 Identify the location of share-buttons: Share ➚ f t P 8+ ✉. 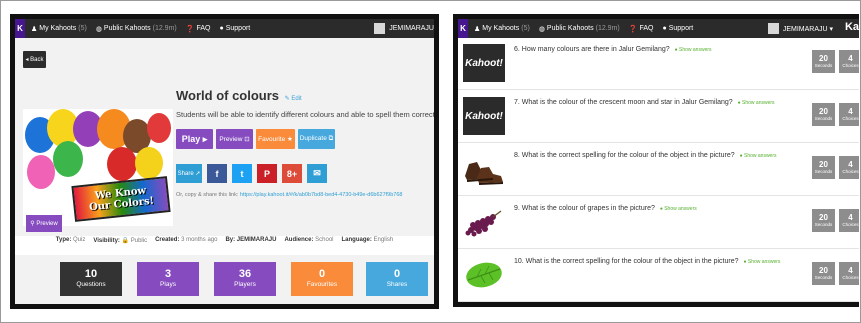
(251, 173).